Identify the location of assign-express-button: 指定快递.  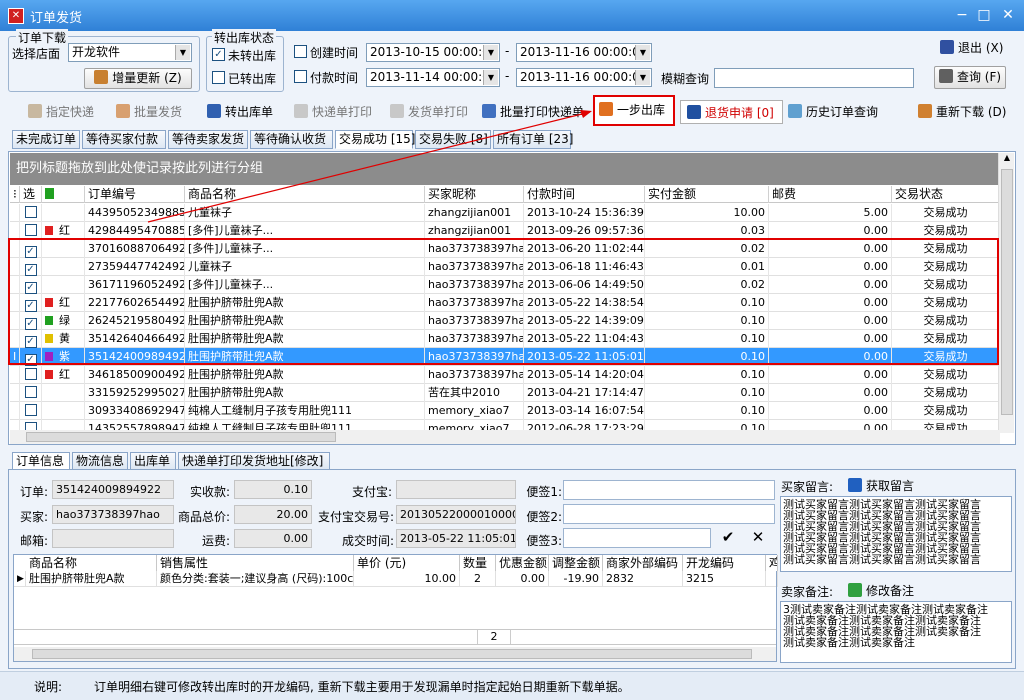
(61, 112).